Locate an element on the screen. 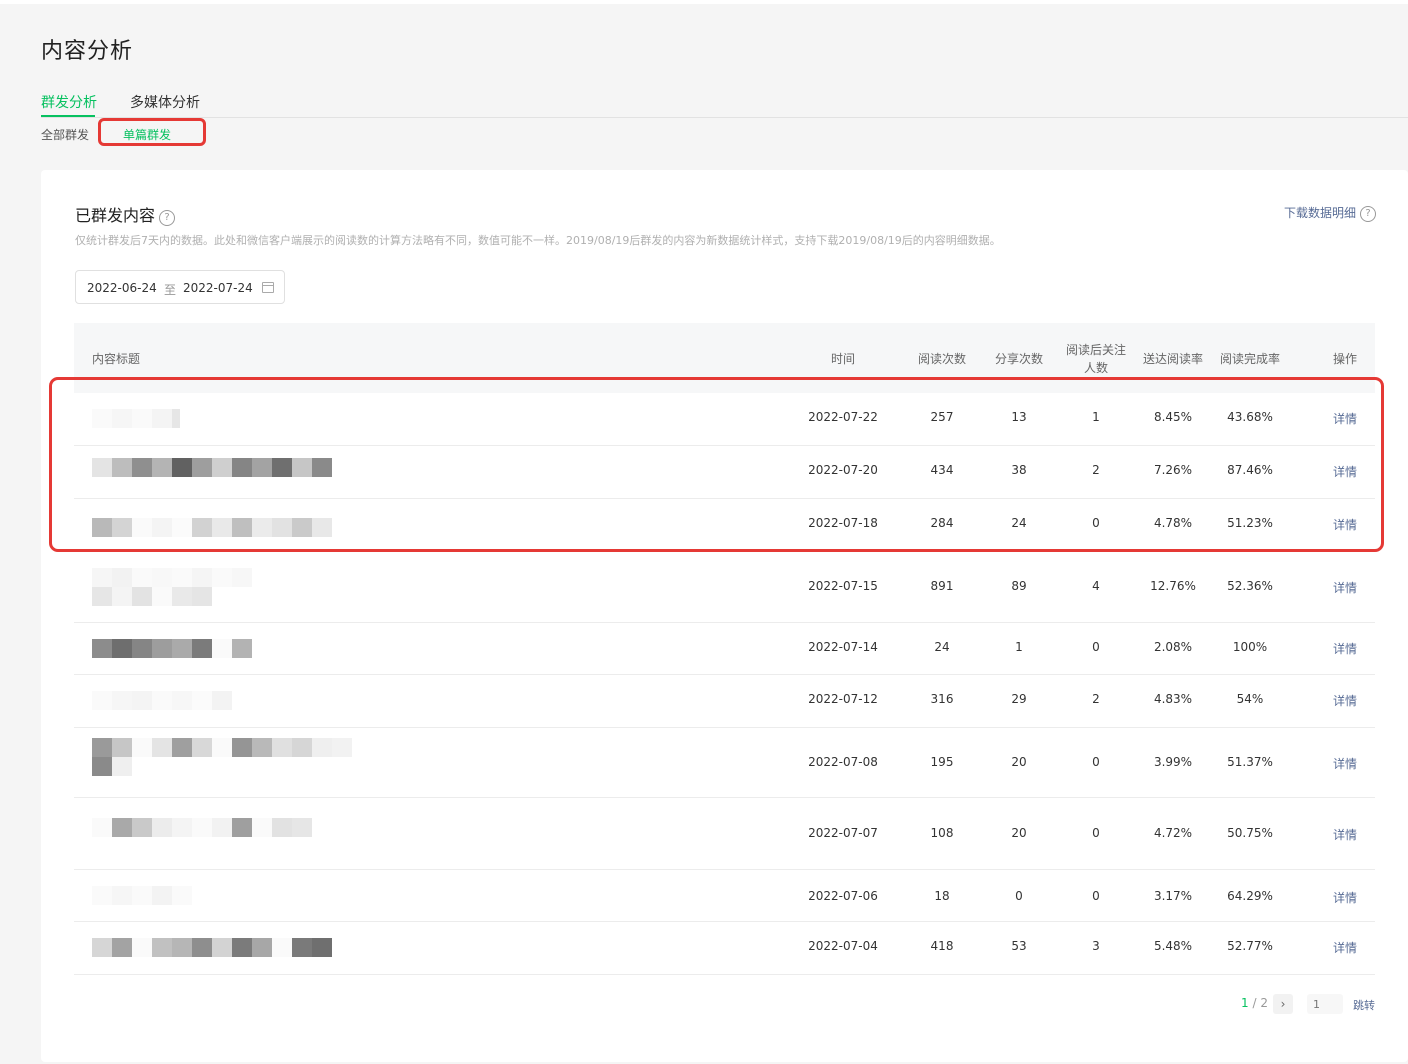  cell-delivery-rate: 4.83% is located at coordinates (1173, 699).